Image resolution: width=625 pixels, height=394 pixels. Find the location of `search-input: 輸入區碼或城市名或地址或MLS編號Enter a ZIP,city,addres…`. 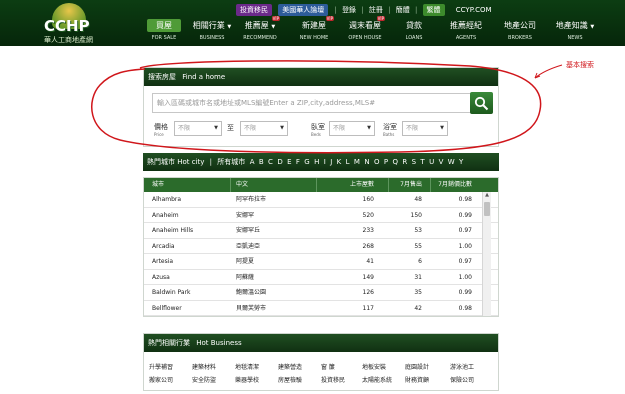

search-input: 輸入區碼或城市名或地址或MLS編號Enter a ZIP,city,addres… is located at coordinates (312, 103).